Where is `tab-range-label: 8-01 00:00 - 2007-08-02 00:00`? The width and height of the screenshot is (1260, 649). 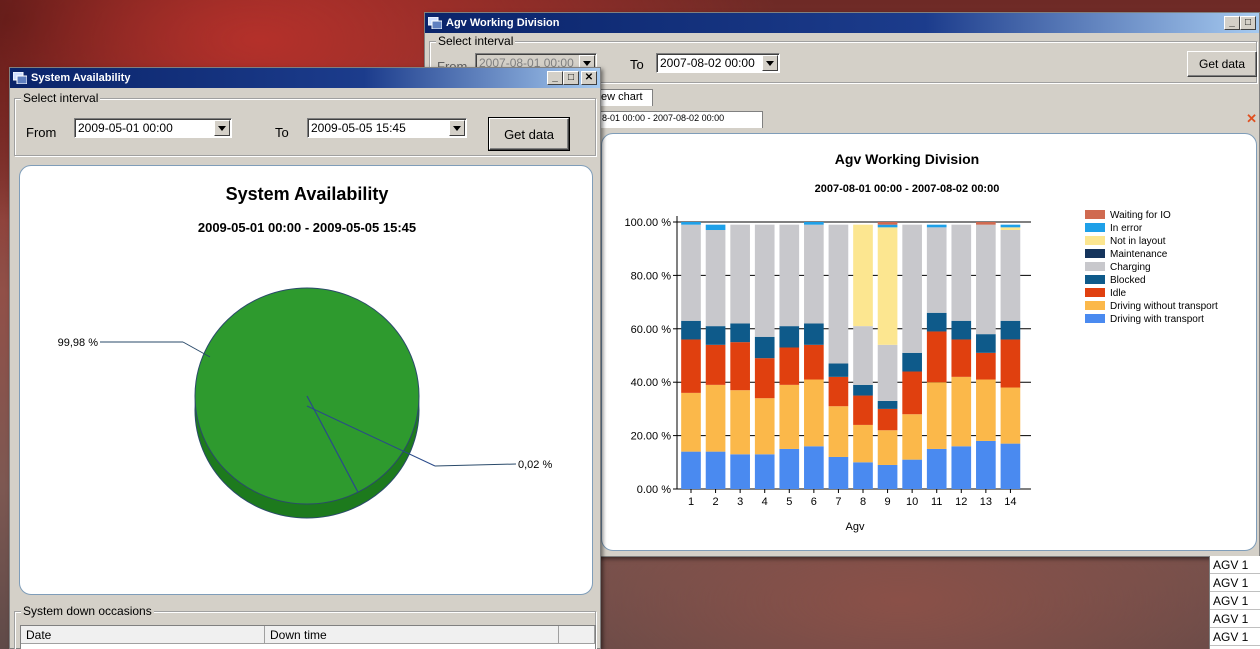
tab-range-label: 8-01 00:00 - 2007-08-02 00:00 is located at coordinates (663, 118).